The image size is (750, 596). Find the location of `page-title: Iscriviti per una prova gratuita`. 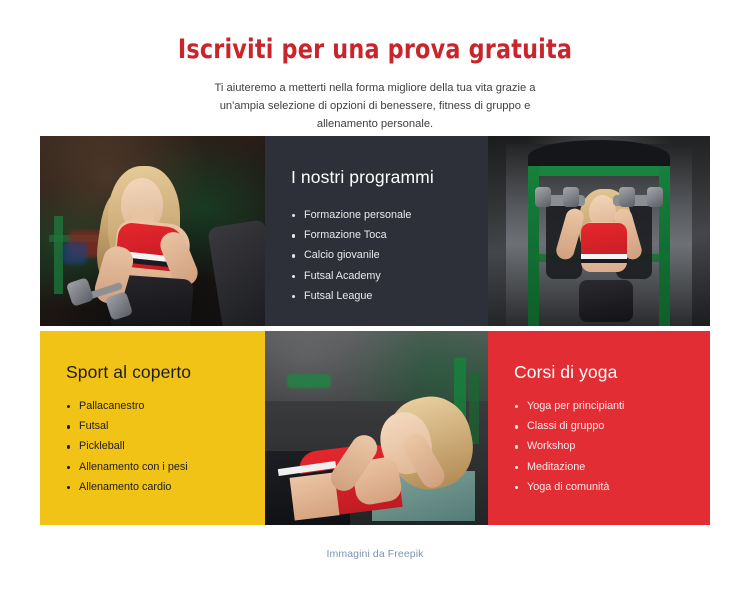

page-title: Iscriviti per una prova gratuita is located at coordinates (375, 49).